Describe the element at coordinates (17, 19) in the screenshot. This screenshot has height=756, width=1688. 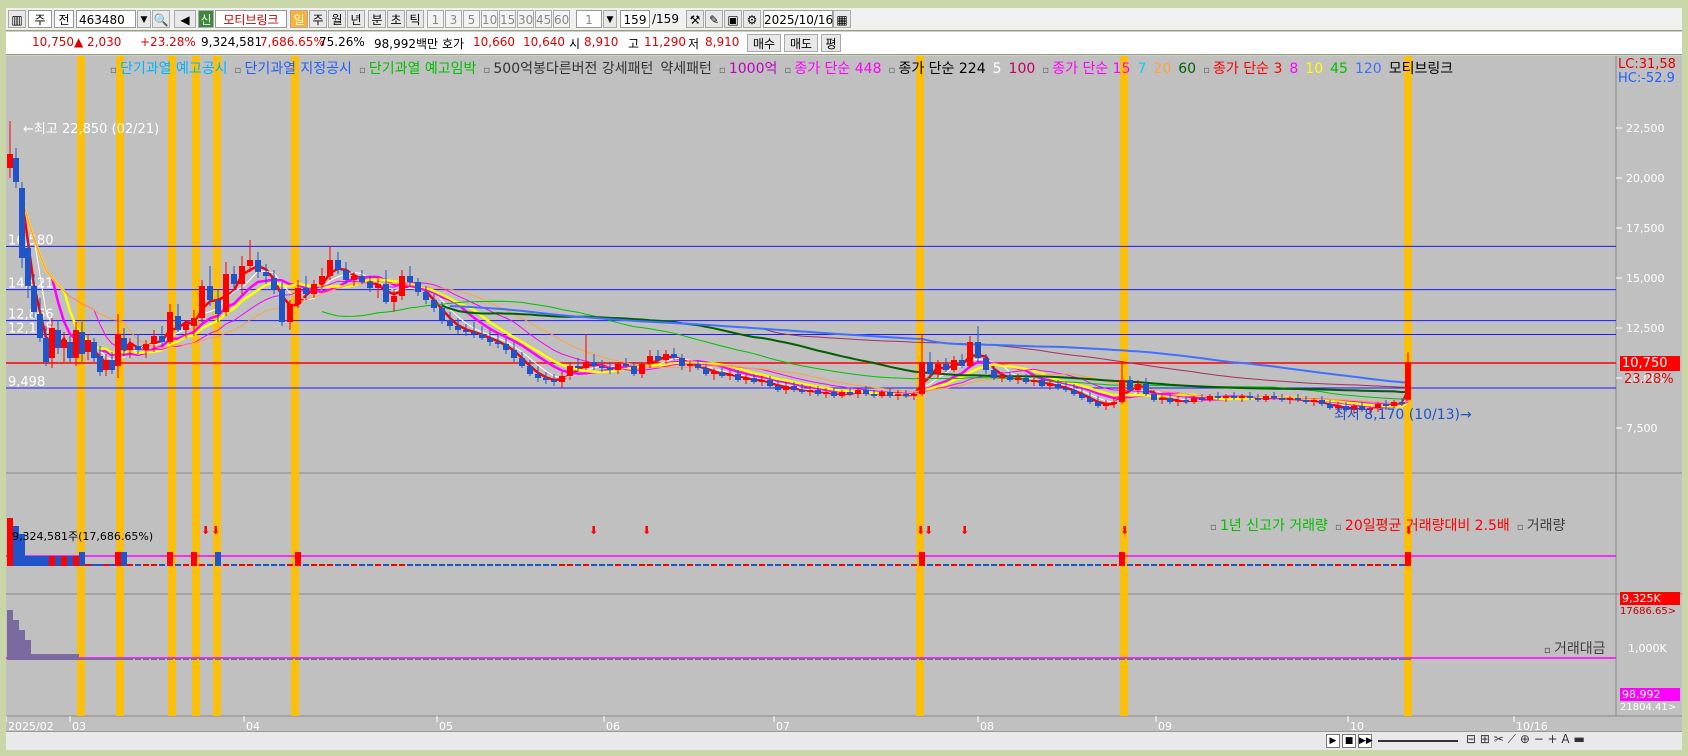
I see `chart-type-icon: ▥` at that location.